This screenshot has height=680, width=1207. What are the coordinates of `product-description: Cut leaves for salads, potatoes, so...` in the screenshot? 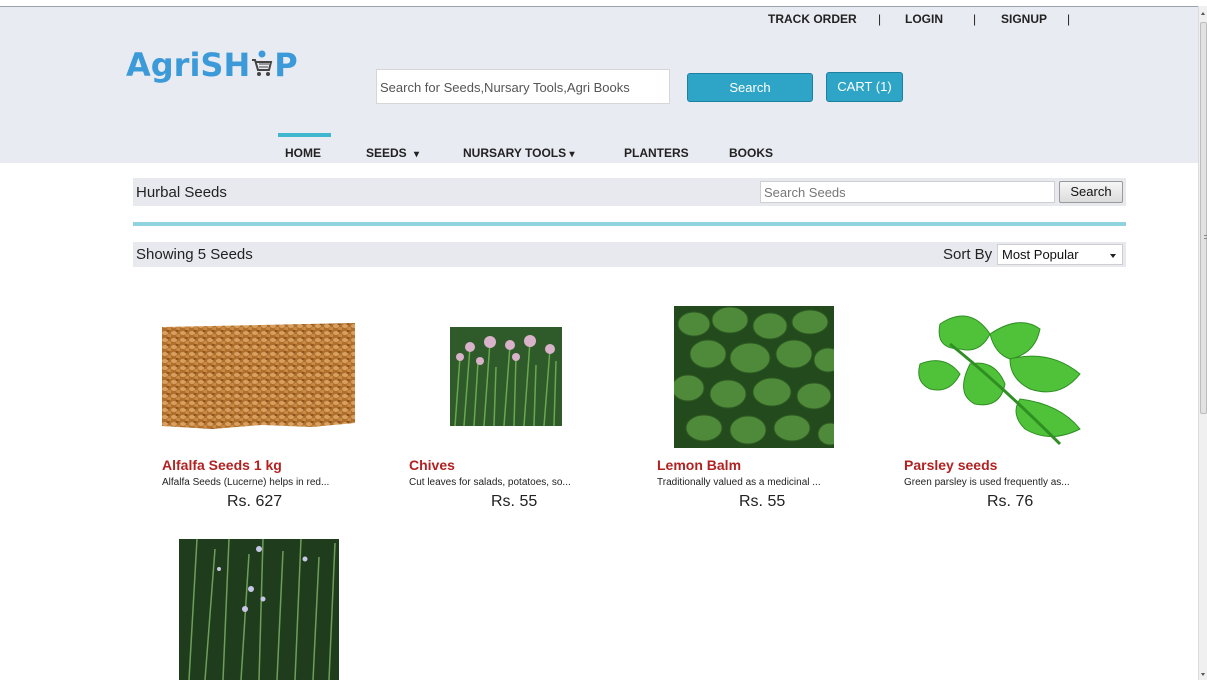 It's located at (490, 482).